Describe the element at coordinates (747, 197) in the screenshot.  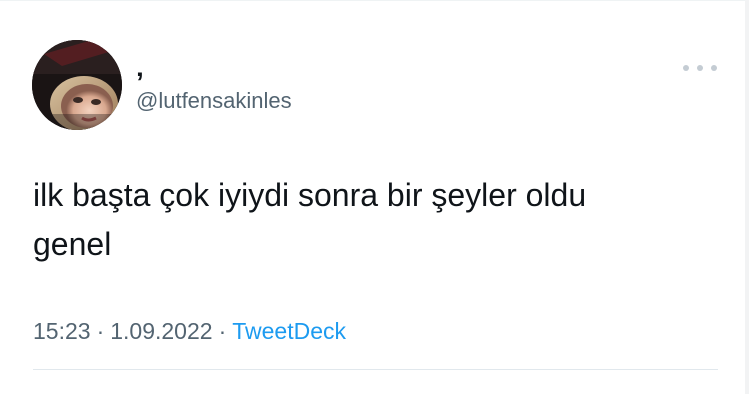
I see `right-edge-strip` at that location.